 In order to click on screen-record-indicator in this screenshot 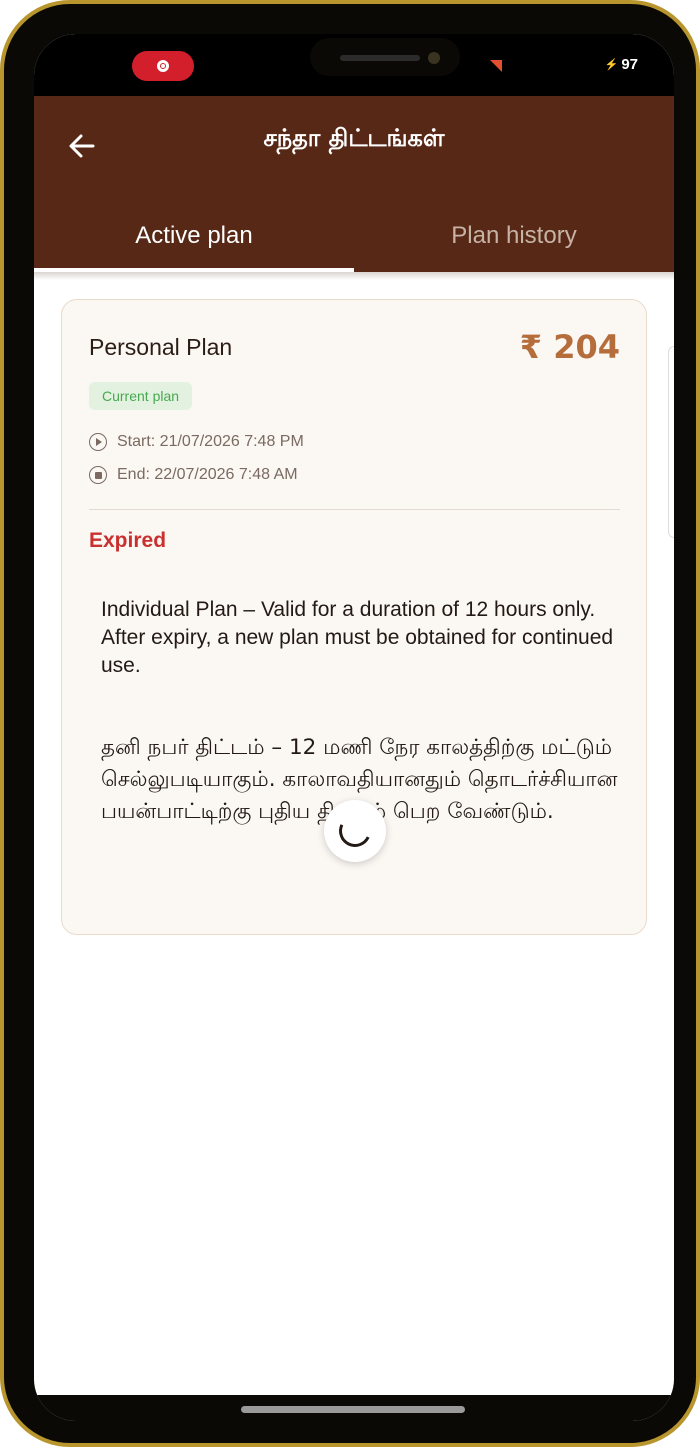, I will do `click(163, 66)`.